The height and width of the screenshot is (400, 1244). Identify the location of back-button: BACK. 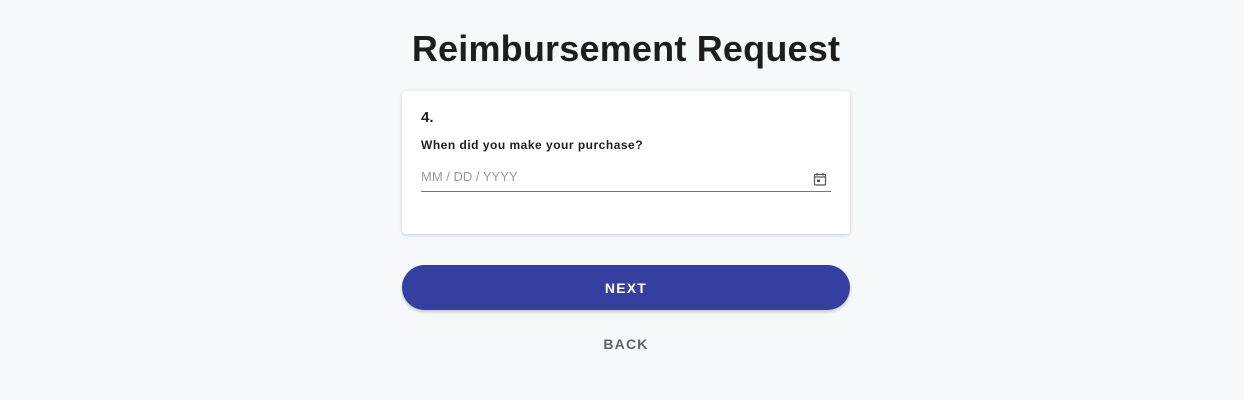
(626, 344).